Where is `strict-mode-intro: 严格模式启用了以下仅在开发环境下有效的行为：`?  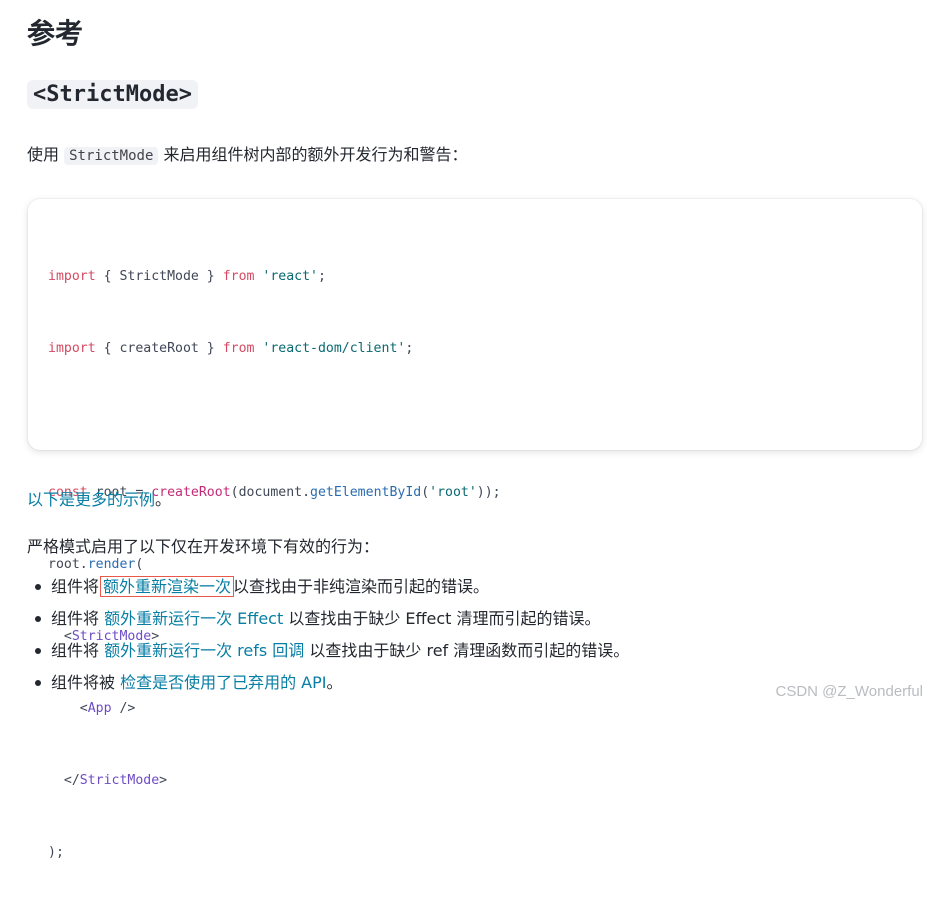
strict-mode-intro: 严格模式启用了以下仅在开发环境下有效的行为： is located at coordinates (203, 546).